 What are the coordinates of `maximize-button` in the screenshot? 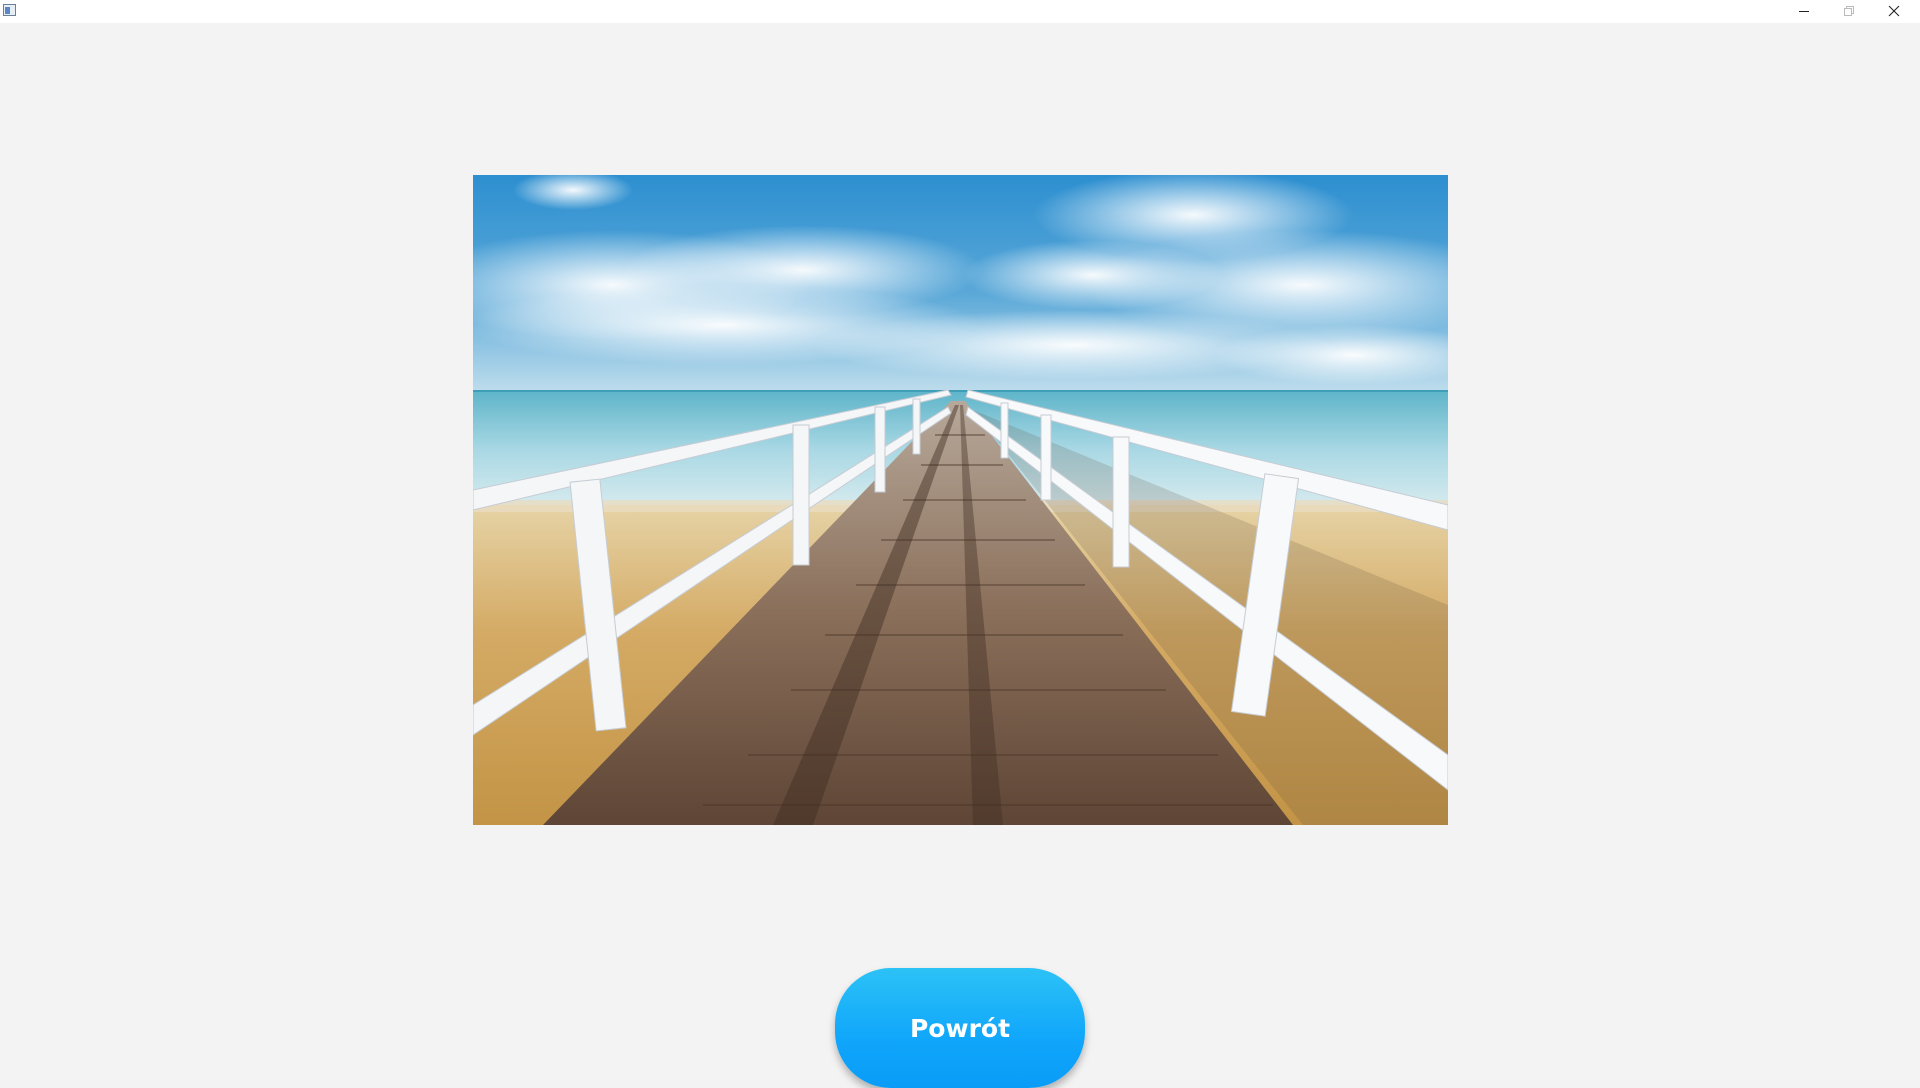 It's located at (1848, 11).